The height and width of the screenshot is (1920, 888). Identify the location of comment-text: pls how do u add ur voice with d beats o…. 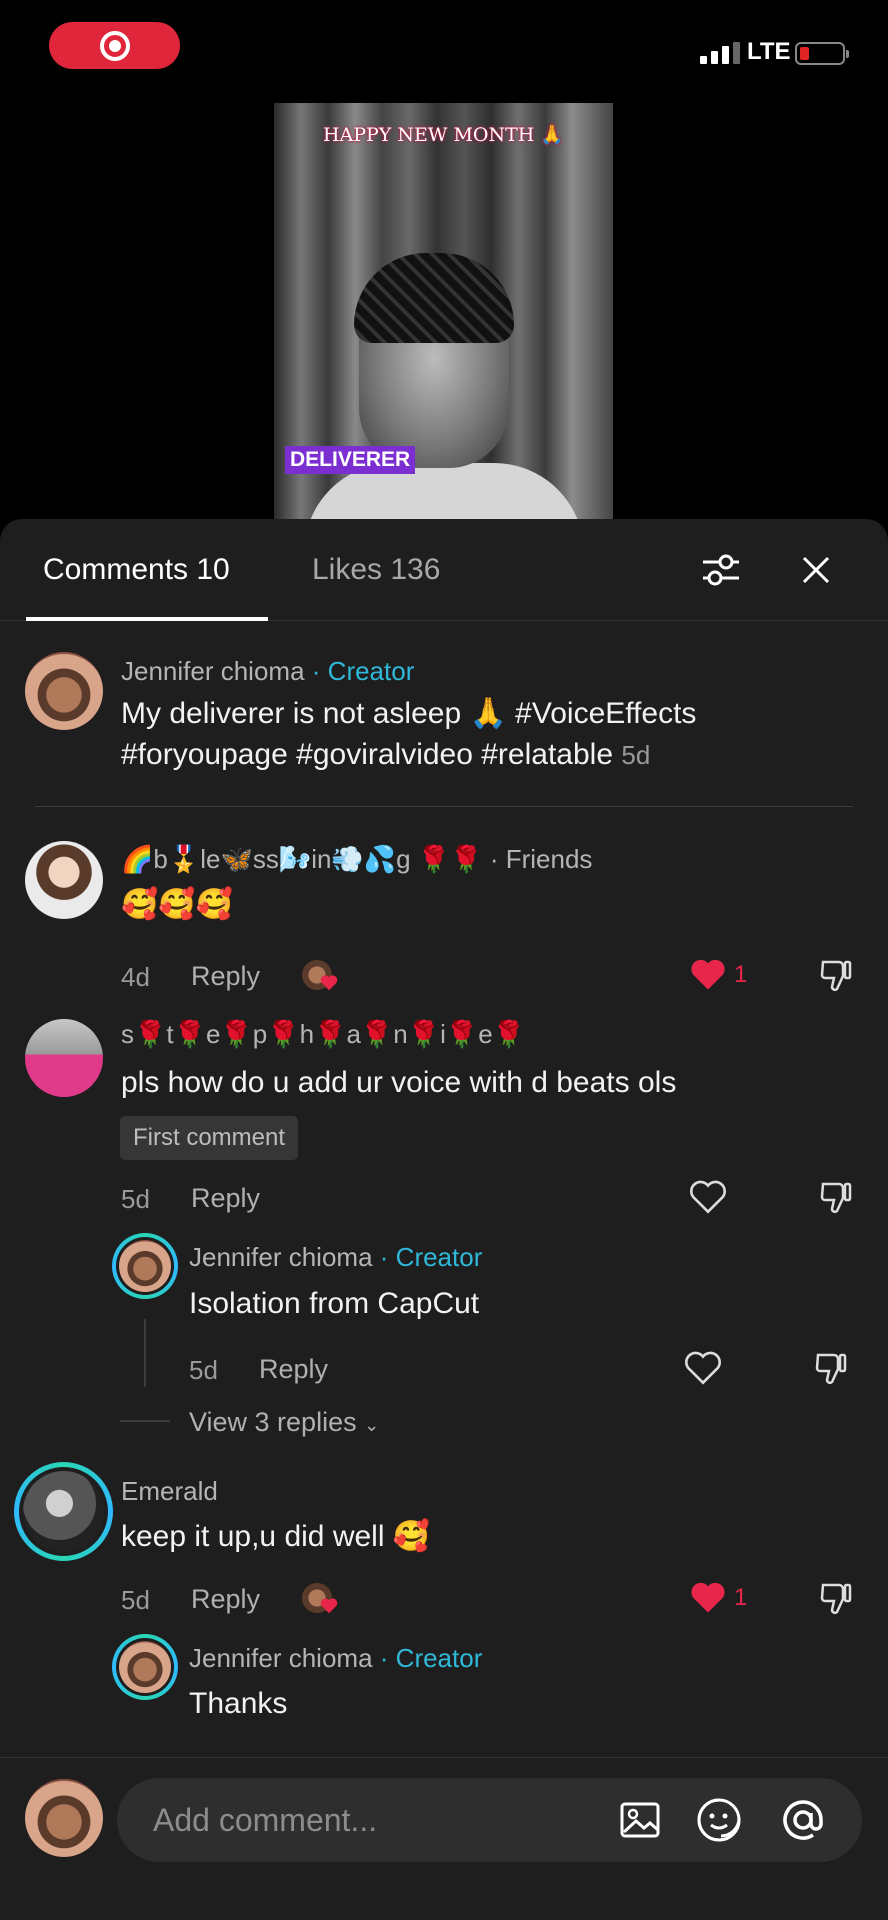
(399, 1082).